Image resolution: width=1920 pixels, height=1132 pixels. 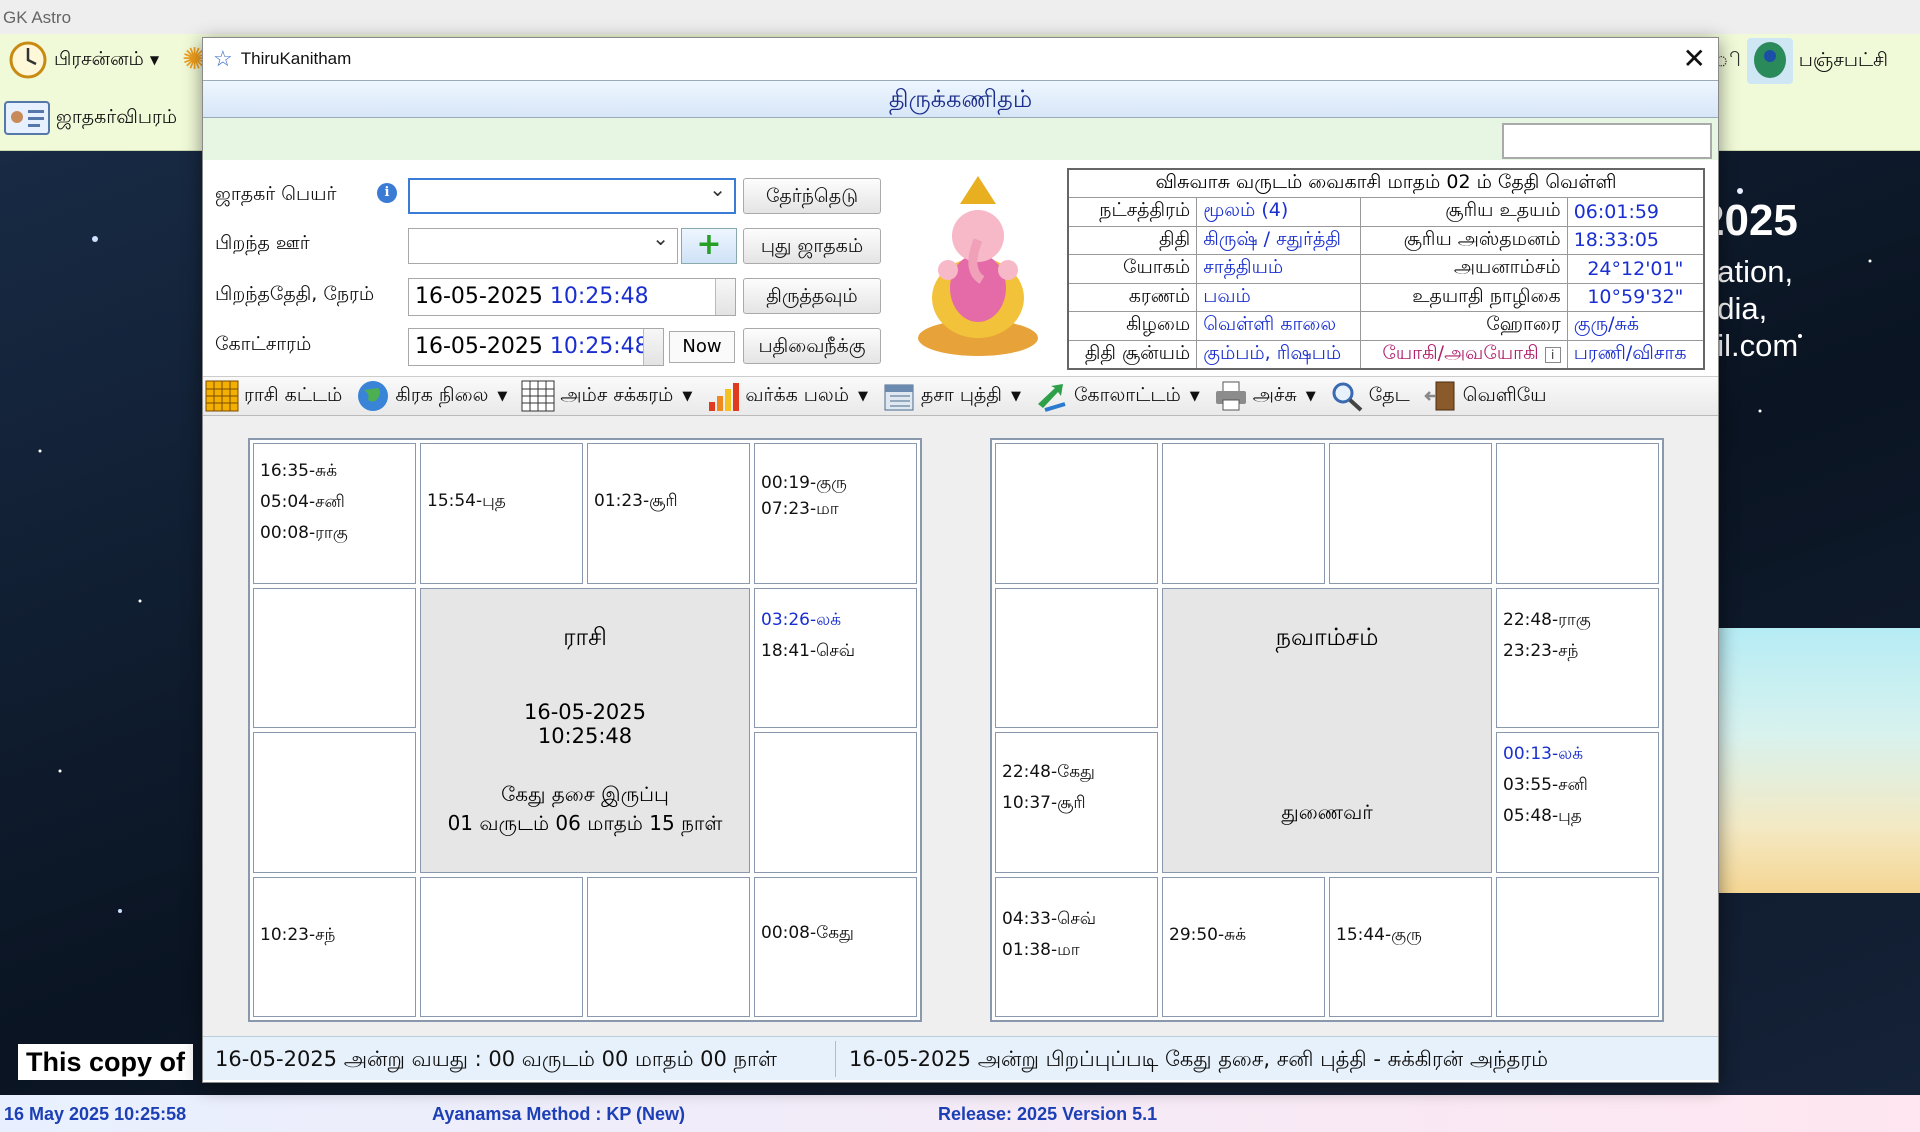 I want to click on planet-entry: 10:23-சந், so click(x=298, y=934).